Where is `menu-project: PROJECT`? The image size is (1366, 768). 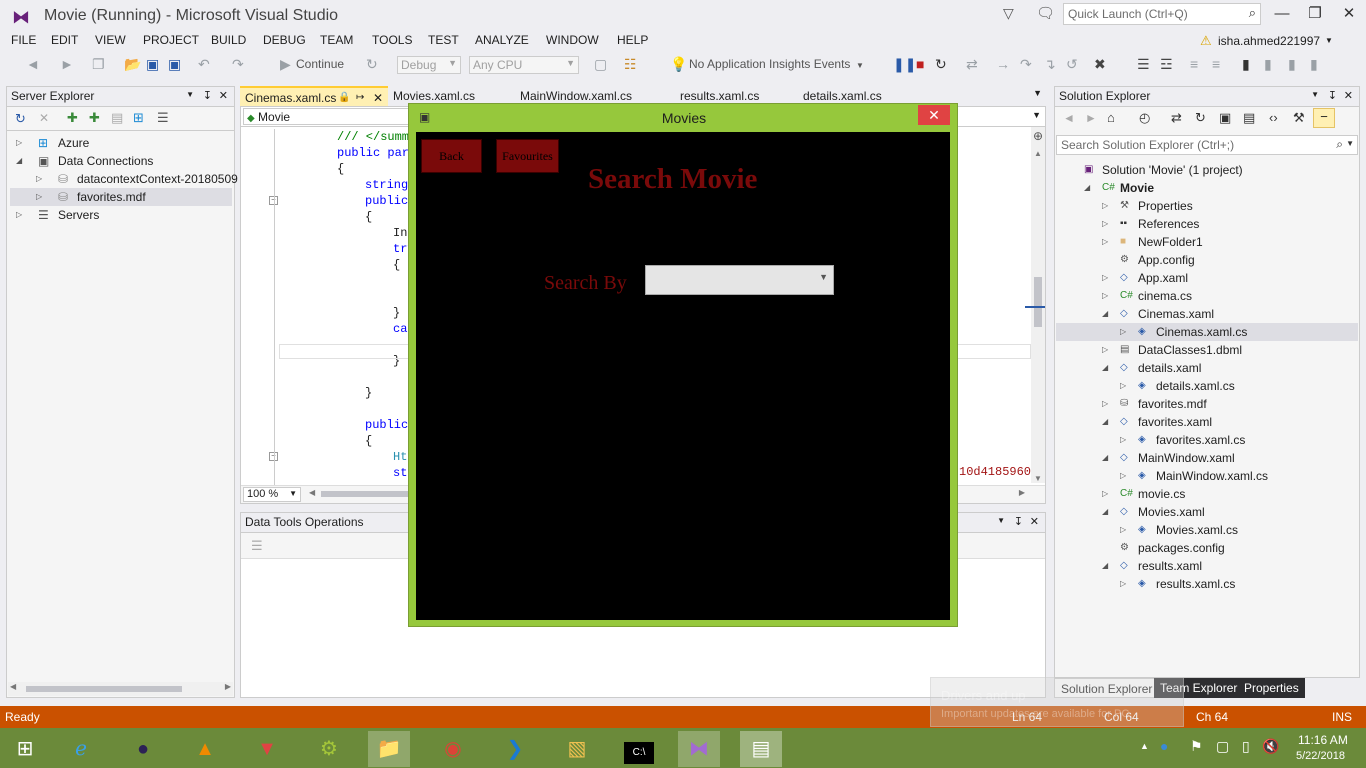
menu-project: PROJECT is located at coordinates (171, 40).